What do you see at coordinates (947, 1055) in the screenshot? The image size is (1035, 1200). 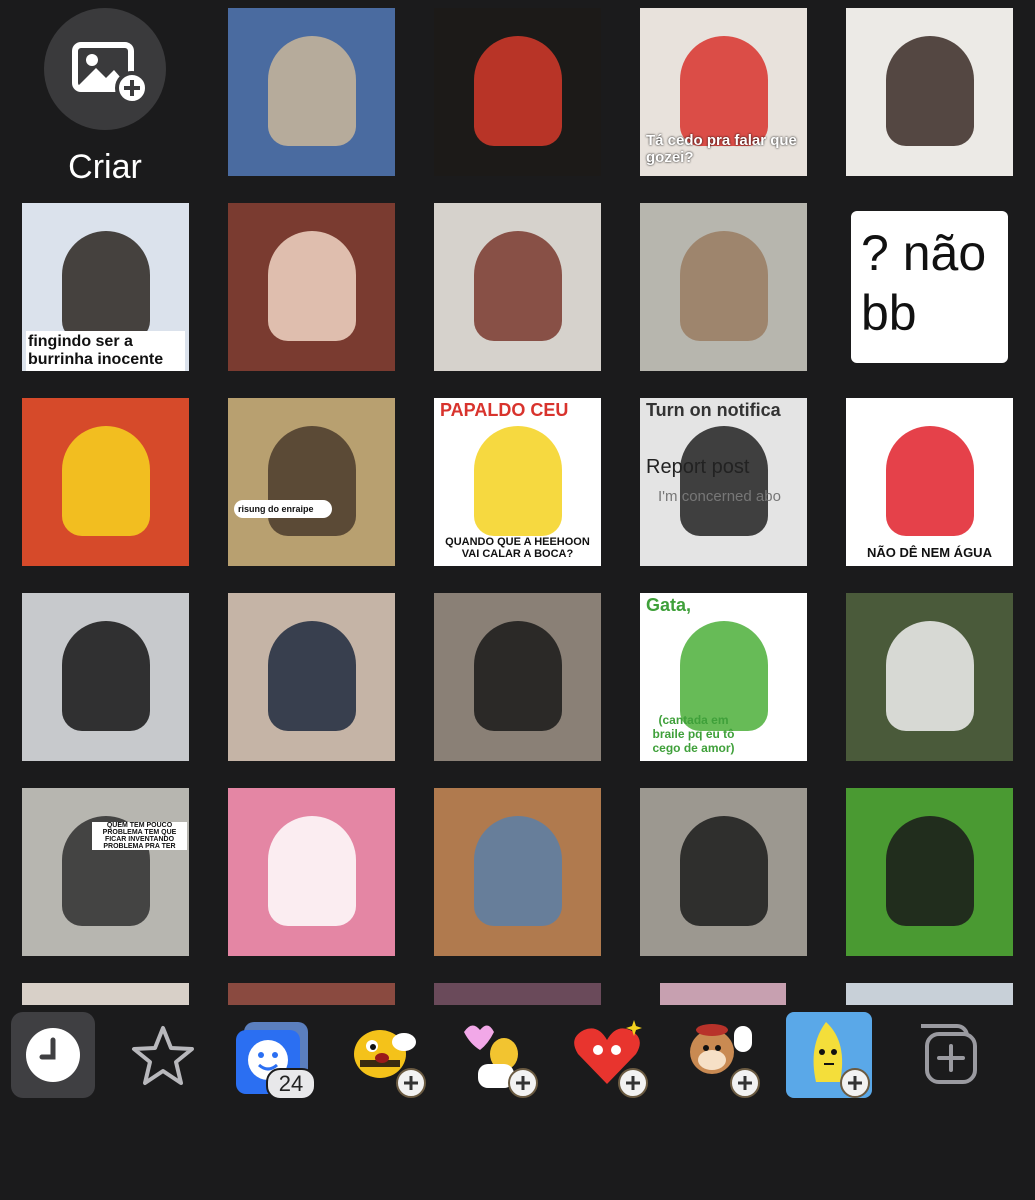 I see `add-pack-tab` at bounding box center [947, 1055].